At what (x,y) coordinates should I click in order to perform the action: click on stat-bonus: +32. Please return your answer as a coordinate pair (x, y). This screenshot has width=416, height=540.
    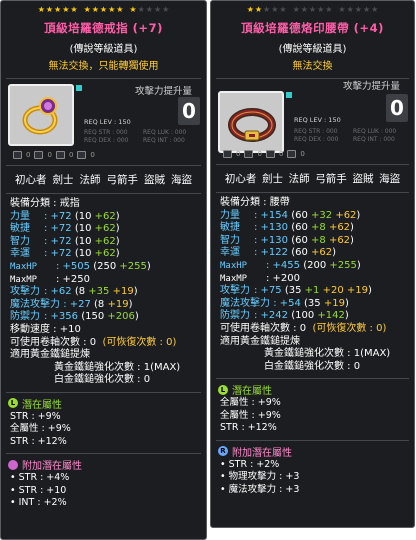
    Looking at the image, I should click on (323, 215).